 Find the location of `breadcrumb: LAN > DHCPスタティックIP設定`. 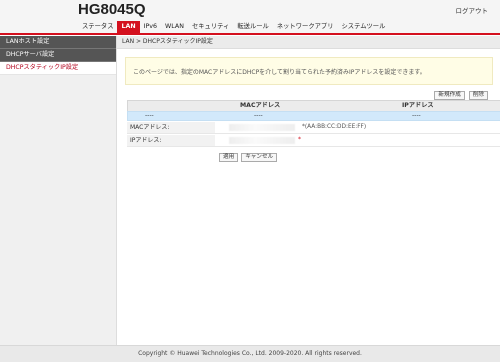

breadcrumb: LAN > DHCPスタティックIP設定 is located at coordinates (308, 42).